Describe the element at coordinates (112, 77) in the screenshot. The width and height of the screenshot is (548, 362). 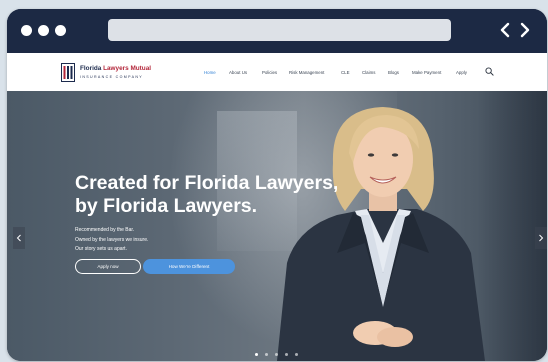
I see `logo-subtitle: INSURANCE COMPANY` at that location.